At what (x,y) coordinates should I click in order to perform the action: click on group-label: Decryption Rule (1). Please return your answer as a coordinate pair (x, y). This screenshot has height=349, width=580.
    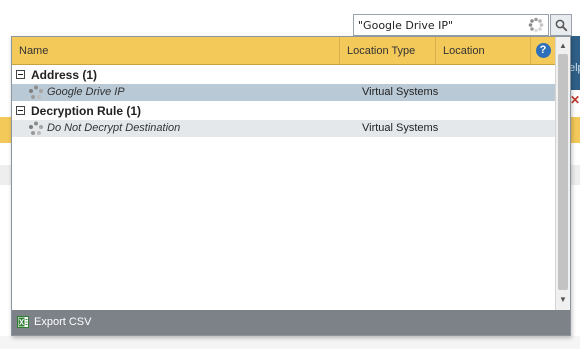
    Looking at the image, I should click on (86, 111).